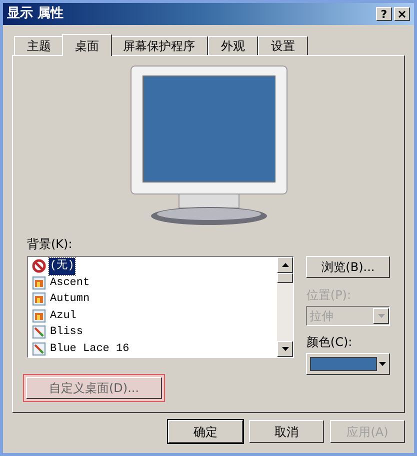 This screenshot has width=417, height=456. Describe the element at coordinates (283, 45) in the screenshot. I see `tab: 设置` at that location.